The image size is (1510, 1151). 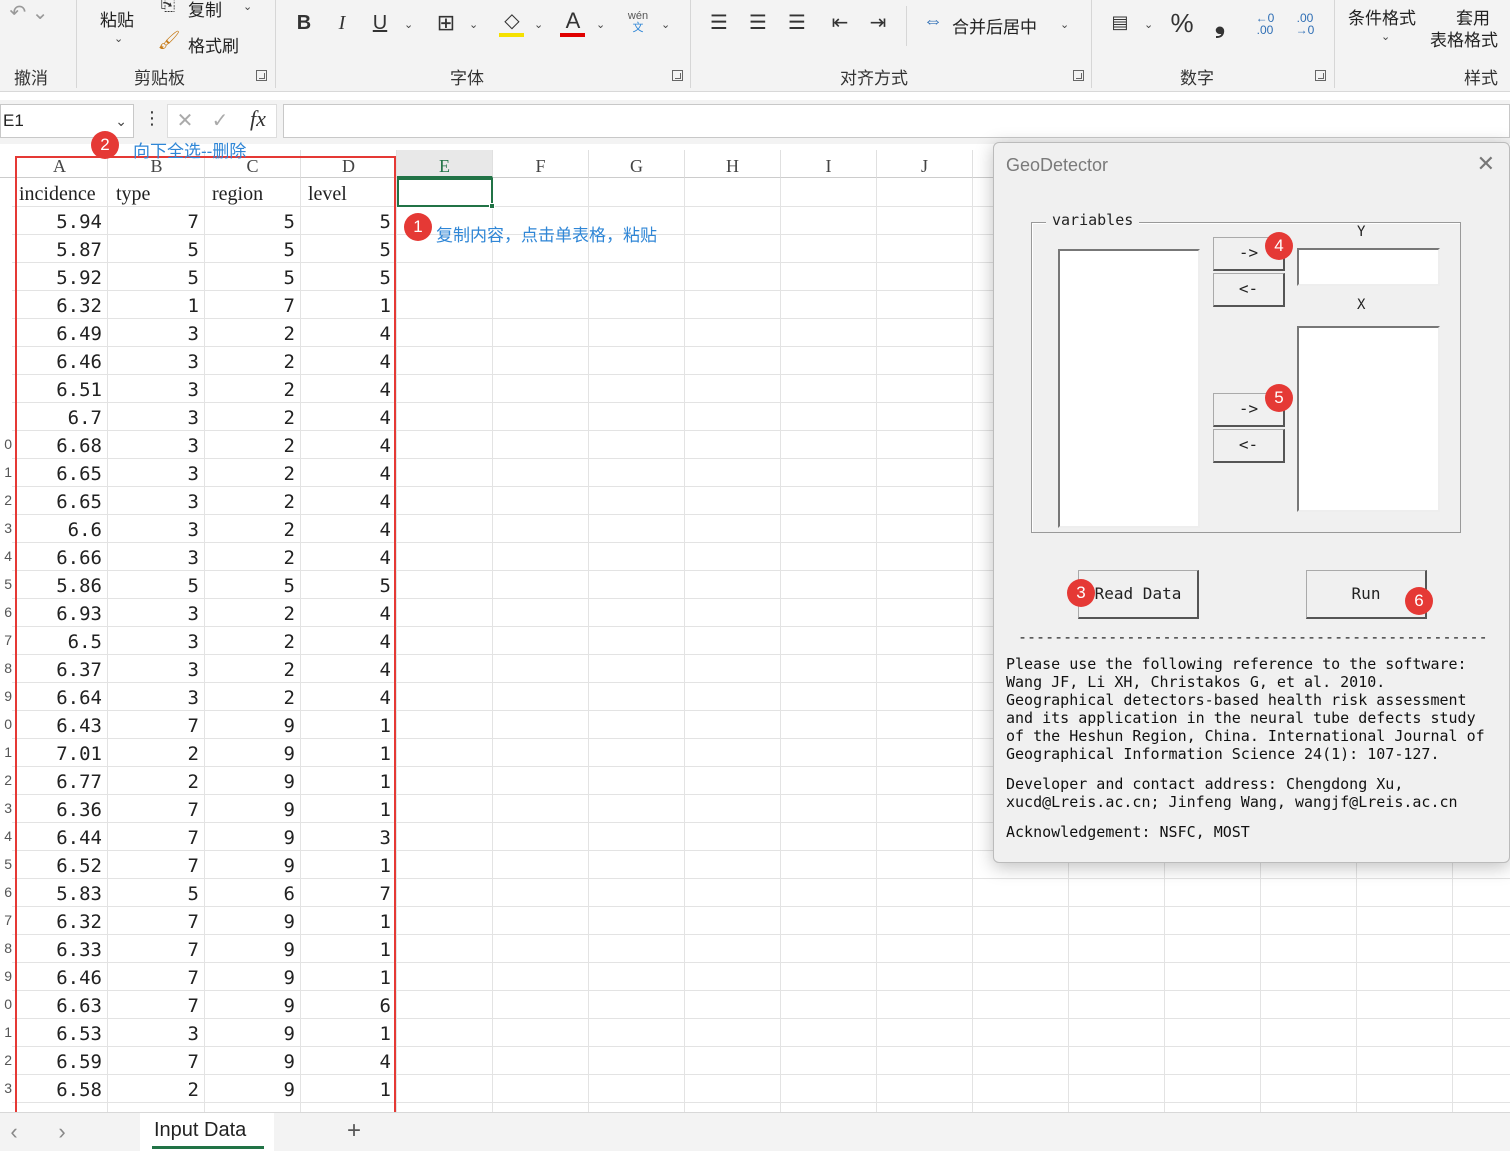 What do you see at coordinates (207, 1132) in the screenshot?
I see `sheet-tab-input-data: Input Data` at bounding box center [207, 1132].